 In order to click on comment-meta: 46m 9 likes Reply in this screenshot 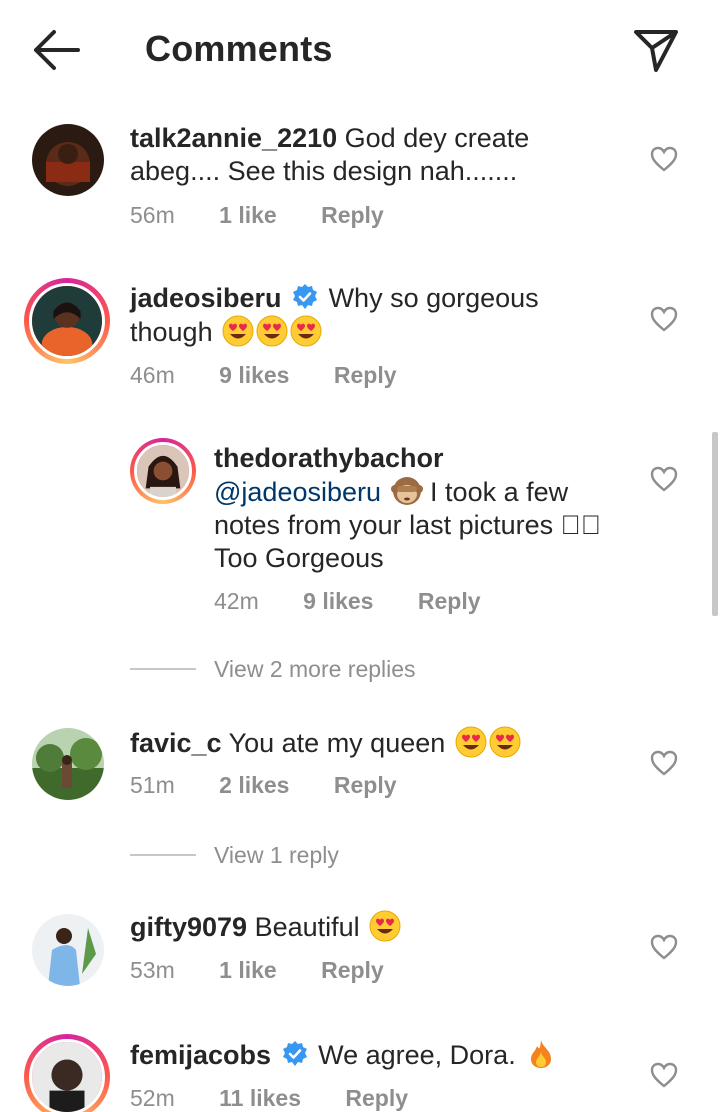, I will do `click(263, 375)`.